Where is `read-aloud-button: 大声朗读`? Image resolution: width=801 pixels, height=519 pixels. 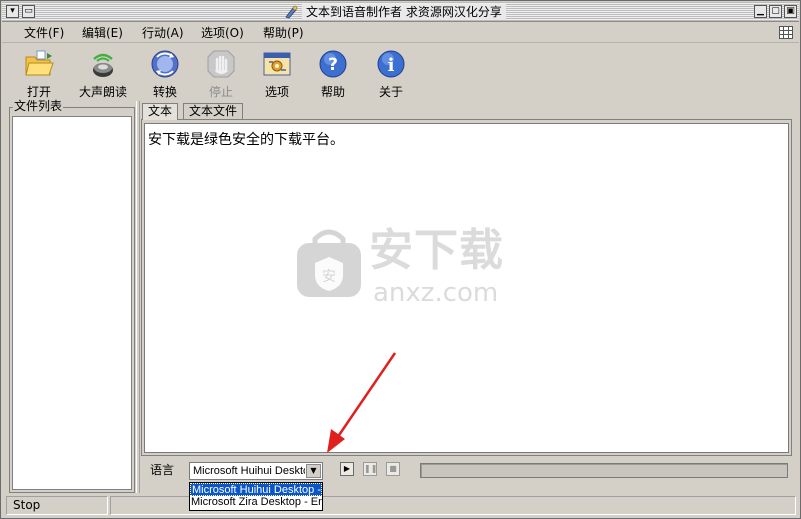 read-aloud-button: 大声朗读 is located at coordinates (103, 73).